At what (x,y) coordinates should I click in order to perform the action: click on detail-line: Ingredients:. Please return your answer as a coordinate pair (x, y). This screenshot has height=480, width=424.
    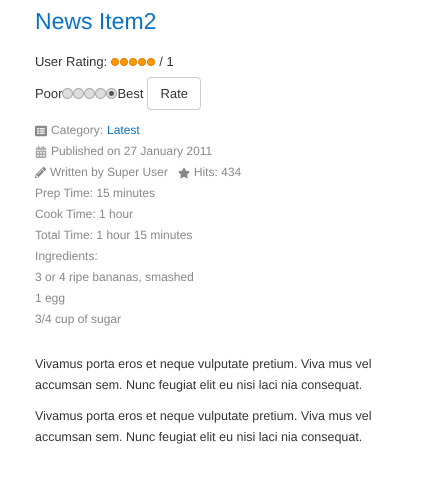
    Looking at the image, I should click on (66, 256).